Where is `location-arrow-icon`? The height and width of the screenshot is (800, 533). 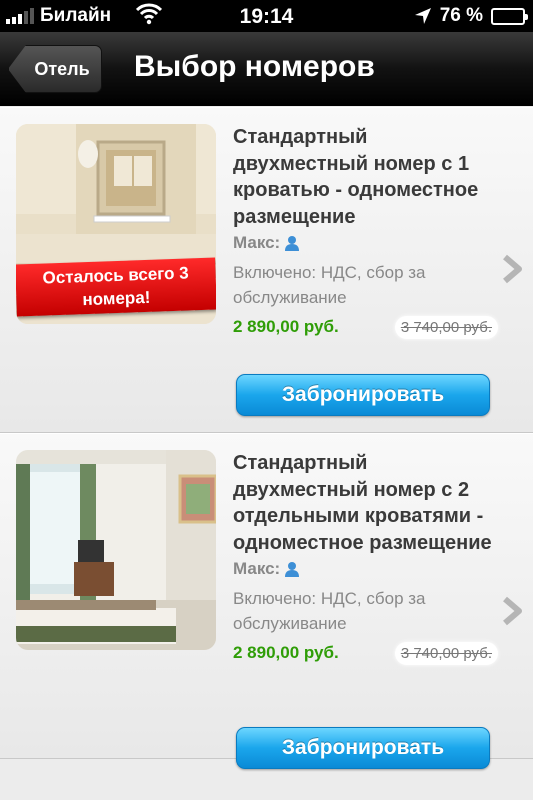
location-arrow-icon is located at coordinates (422, 16).